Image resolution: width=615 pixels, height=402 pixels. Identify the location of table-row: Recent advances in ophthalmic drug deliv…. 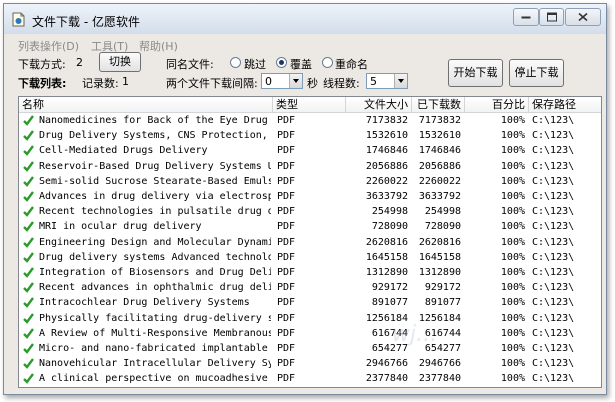
(310, 287).